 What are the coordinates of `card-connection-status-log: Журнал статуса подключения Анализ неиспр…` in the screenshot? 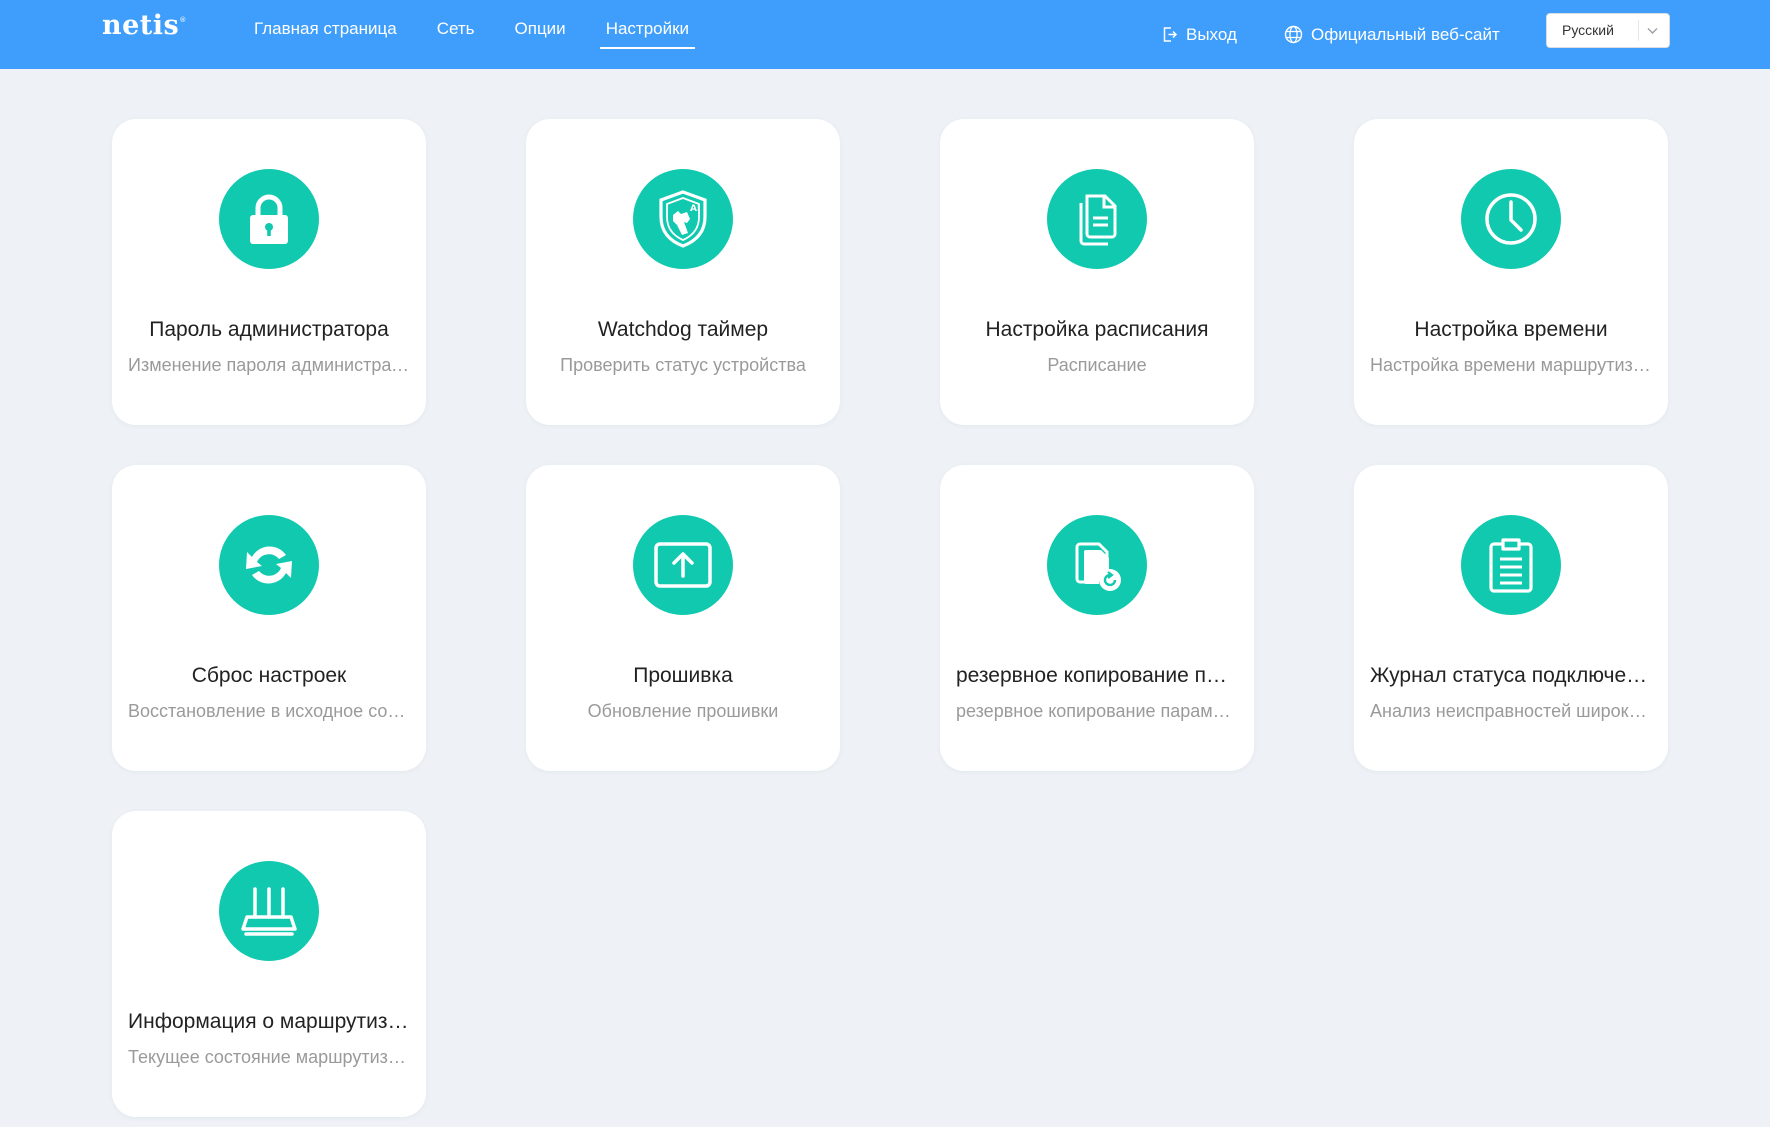 It's located at (1511, 618).